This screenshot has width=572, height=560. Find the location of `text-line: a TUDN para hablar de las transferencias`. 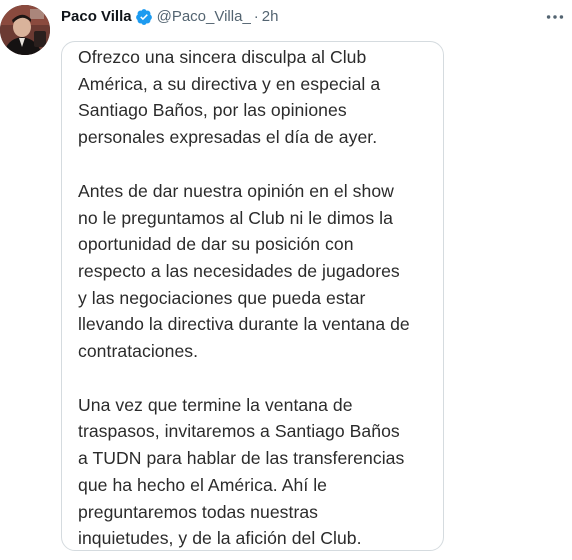

text-line: a TUDN para hablar de las transferencias is located at coordinates (241, 458).